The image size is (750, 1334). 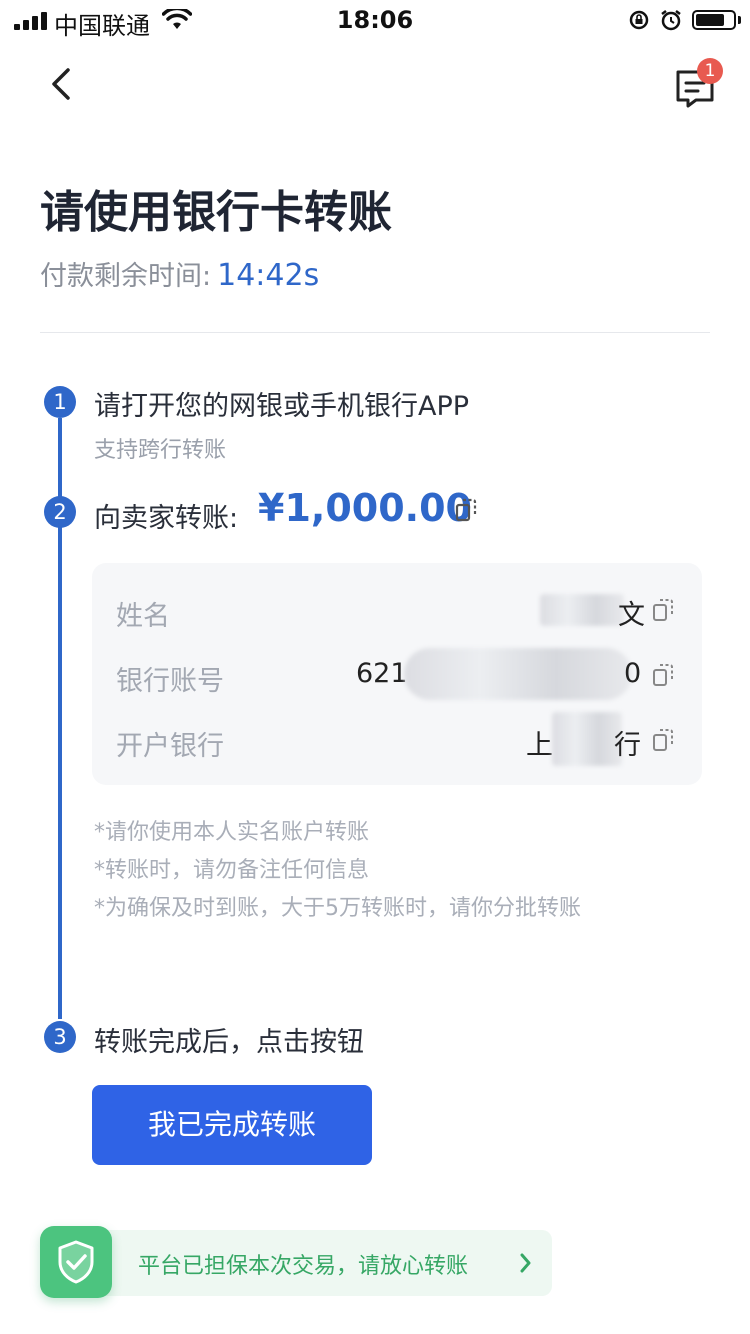 What do you see at coordinates (143, 616) in the screenshot?
I see `name-label: 姓名` at bounding box center [143, 616].